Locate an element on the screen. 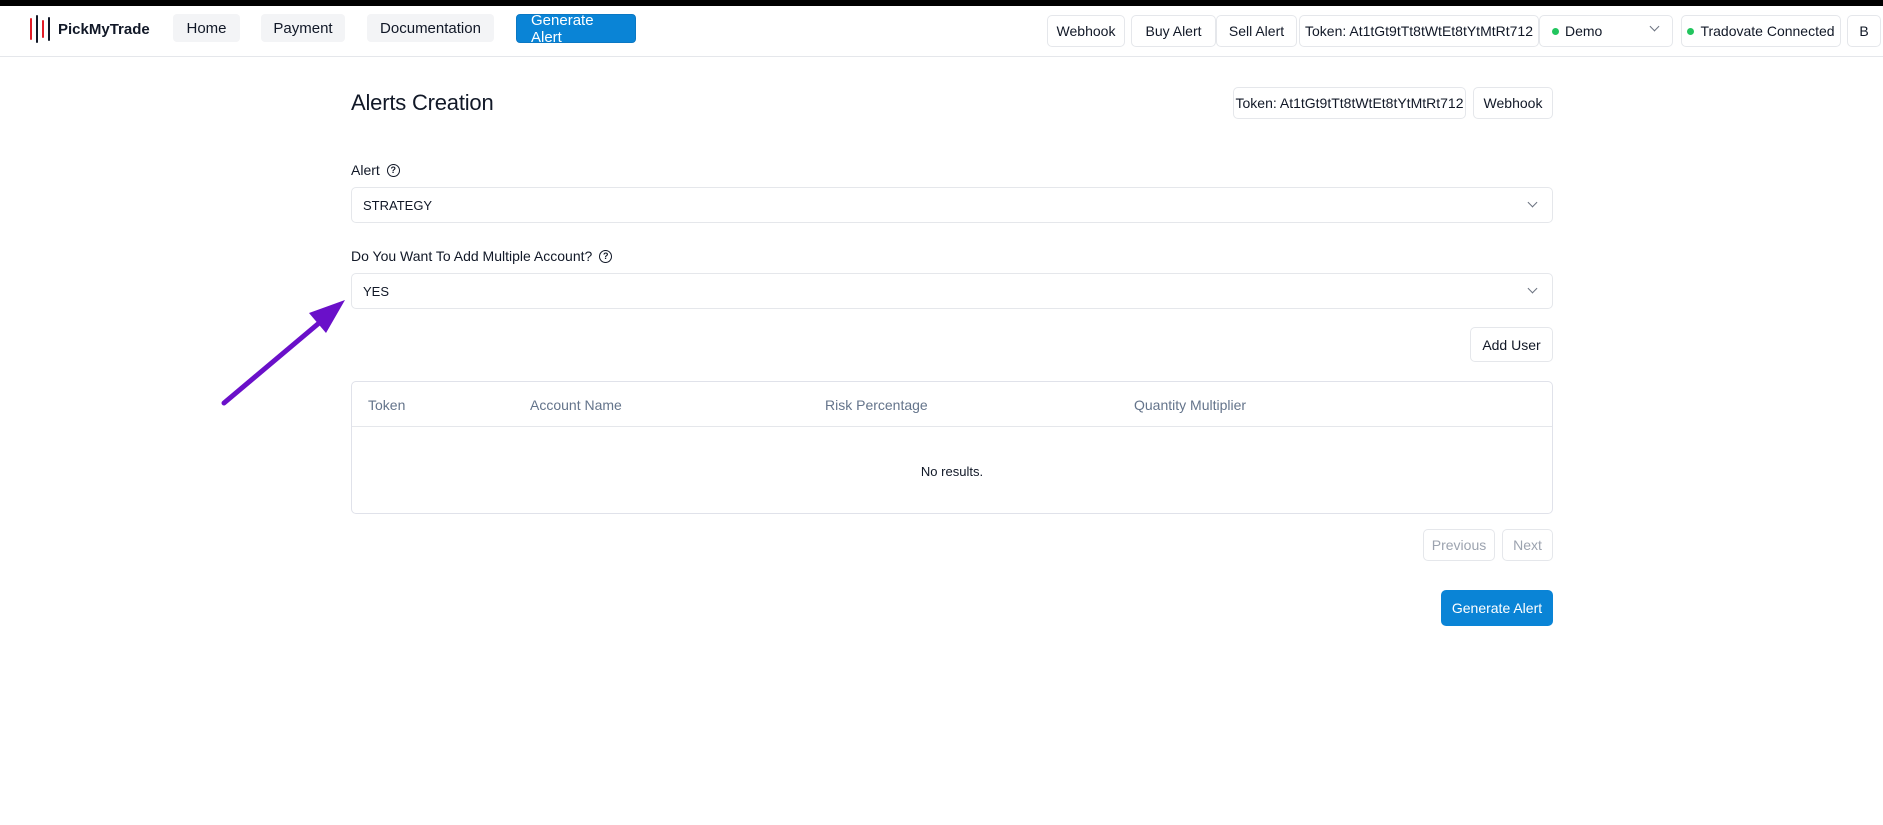 This screenshot has height=825, width=1883. connection-status-label: Tradovate Connected is located at coordinates (1767, 31).